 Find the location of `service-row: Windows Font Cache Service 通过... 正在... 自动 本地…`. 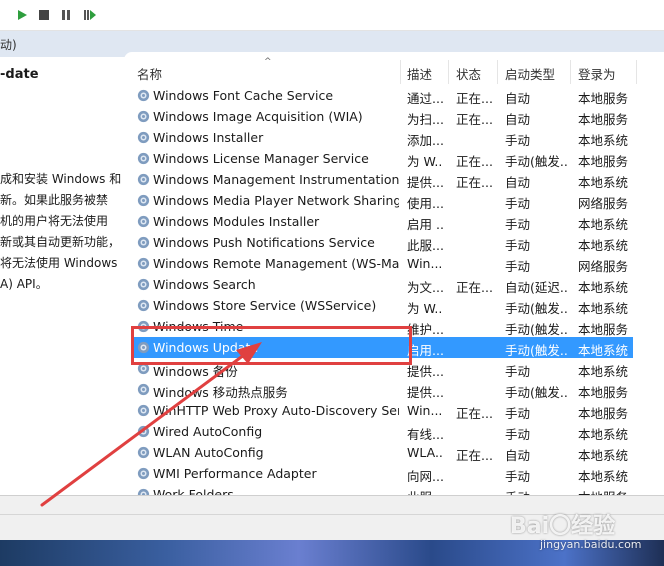

service-row: Windows Font Cache Service 通过... 正在... 自动 本地… is located at coordinates (394, 95).